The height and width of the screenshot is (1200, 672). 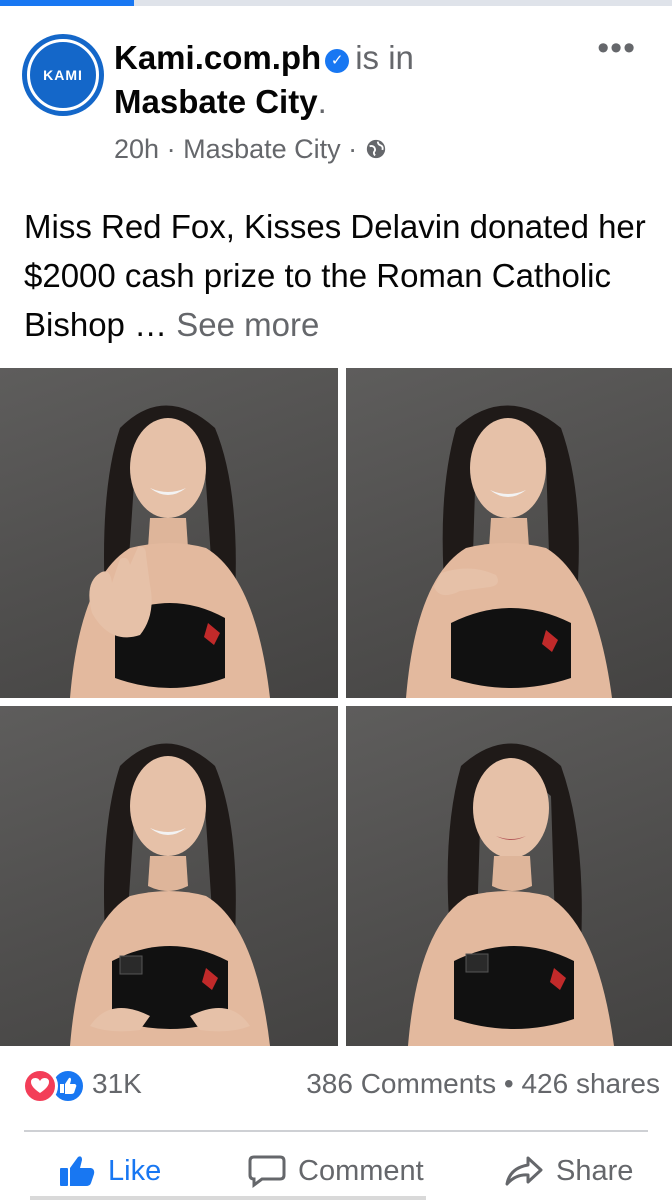 What do you see at coordinates (595, 1170) in the screenshot?
I see `share-label: Share` at bounding box center [595, 1170].